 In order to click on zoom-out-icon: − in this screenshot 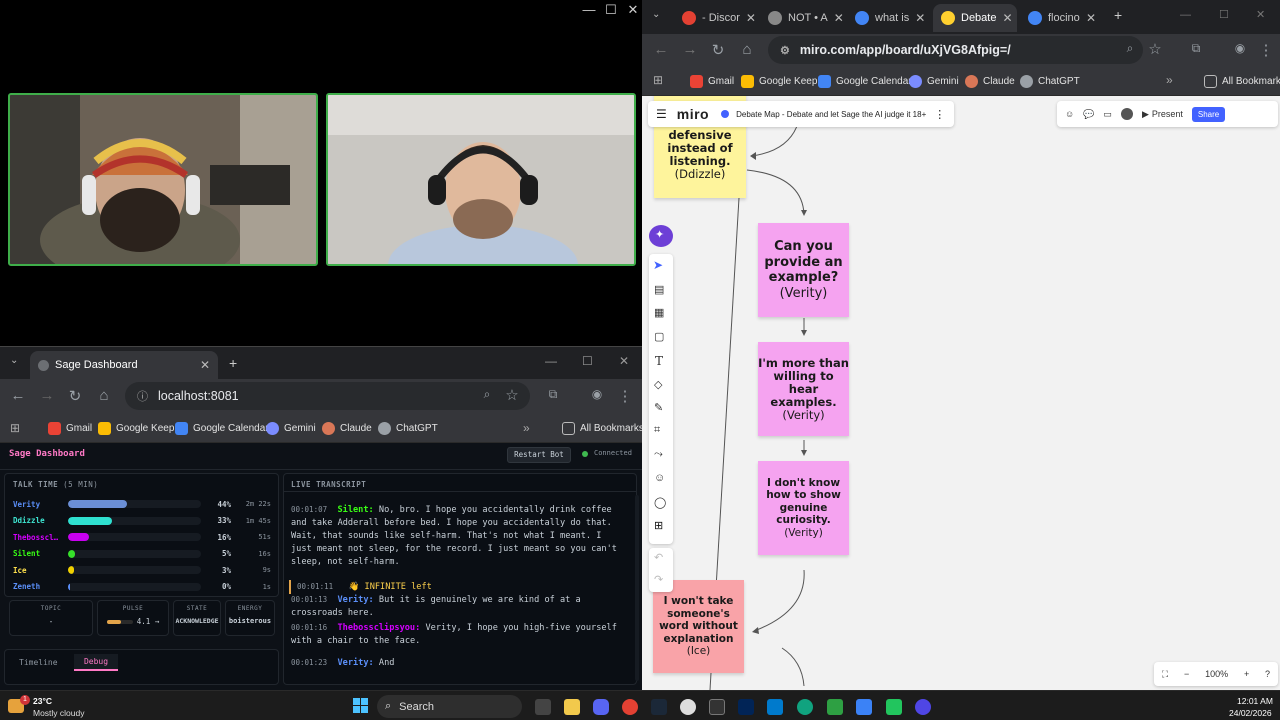, I will do `click(1186, 674)`.